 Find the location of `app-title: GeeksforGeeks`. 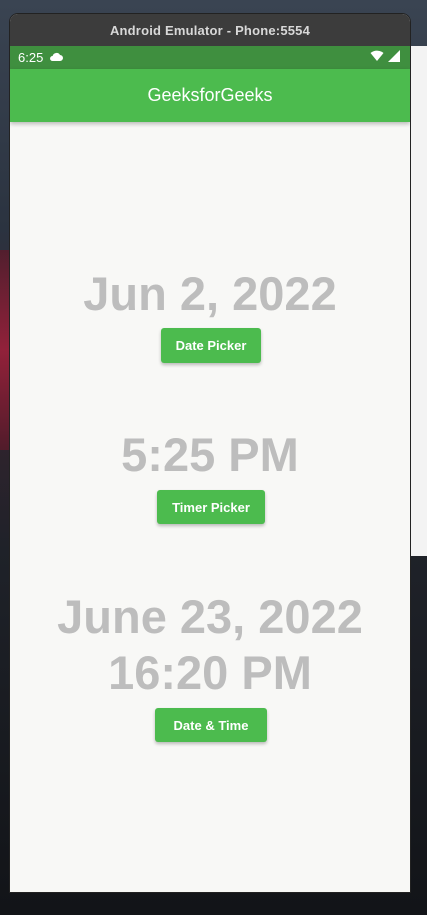

app-title: GeeksforGeeks is located at coordinates (210, 95).